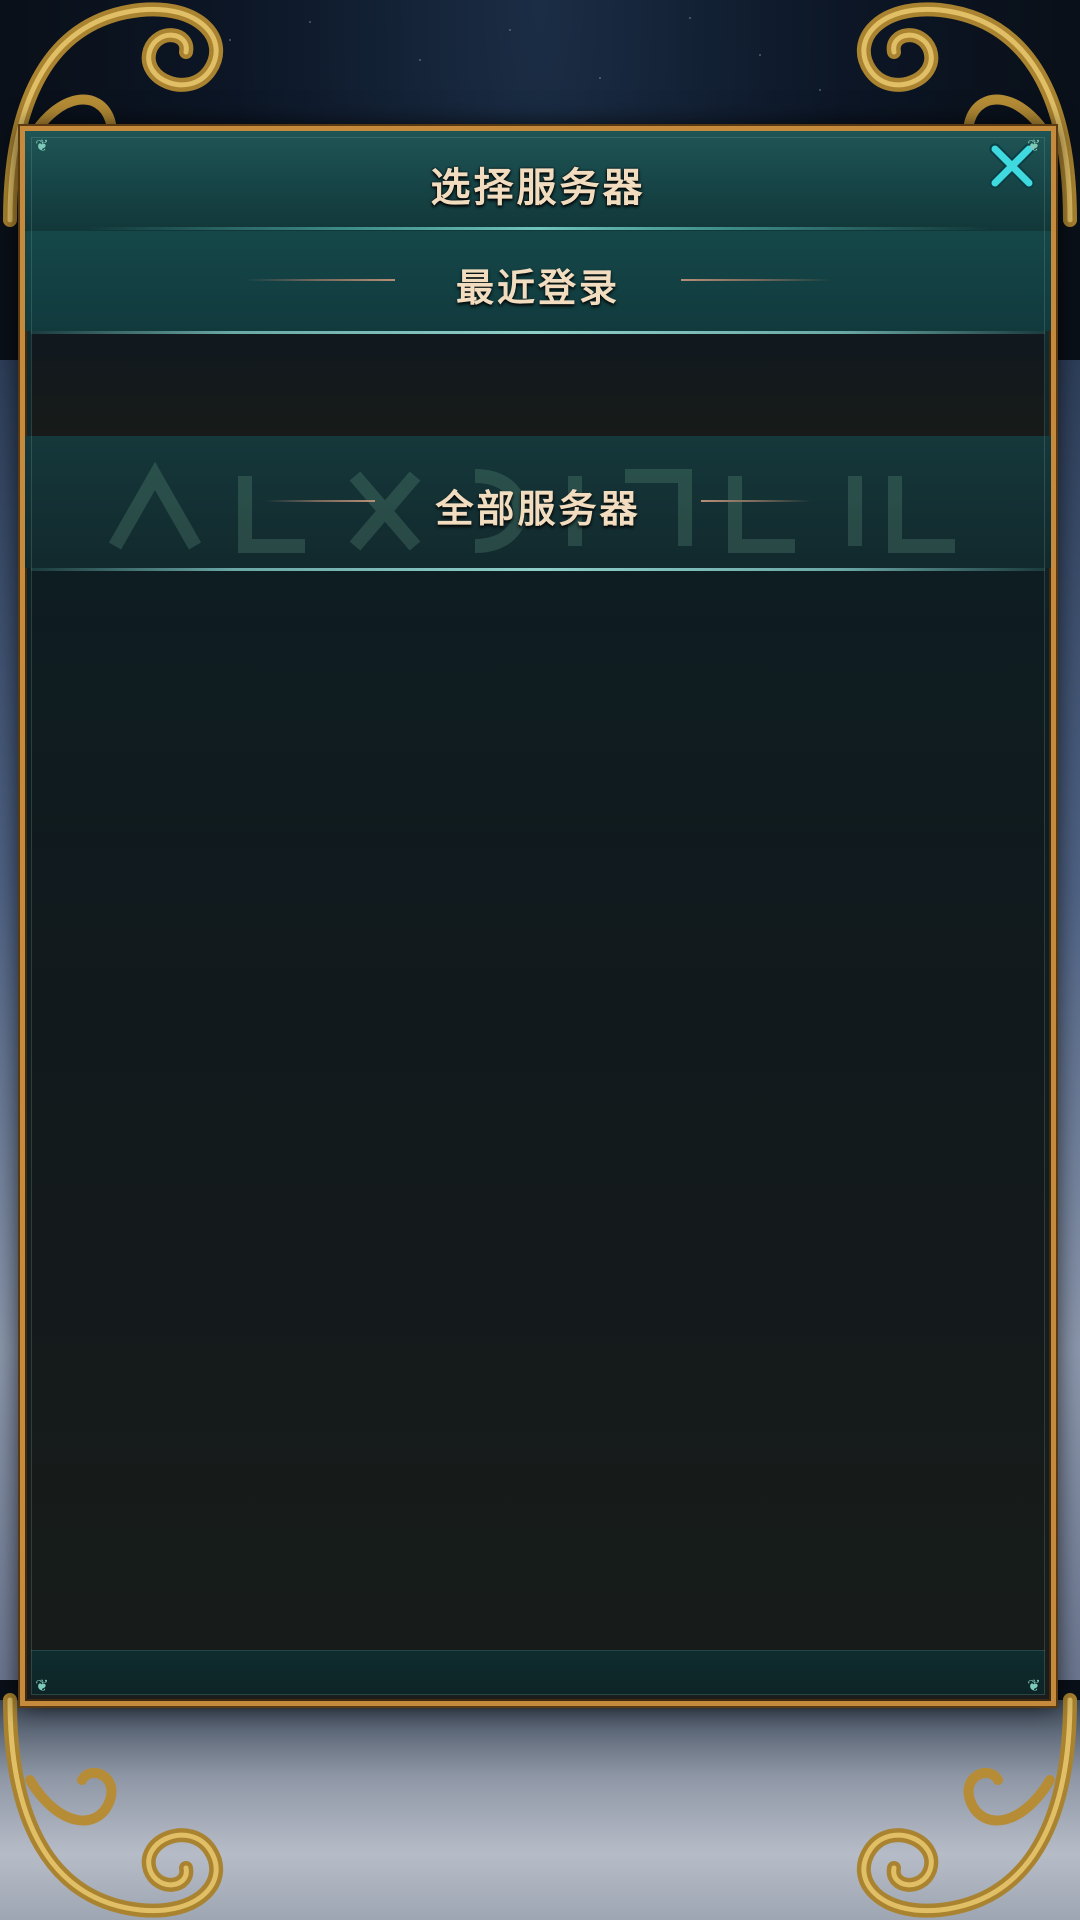 The image size is (1080, 1920). I want to click on dialog-header: 选择服务器, so click(538, 181).